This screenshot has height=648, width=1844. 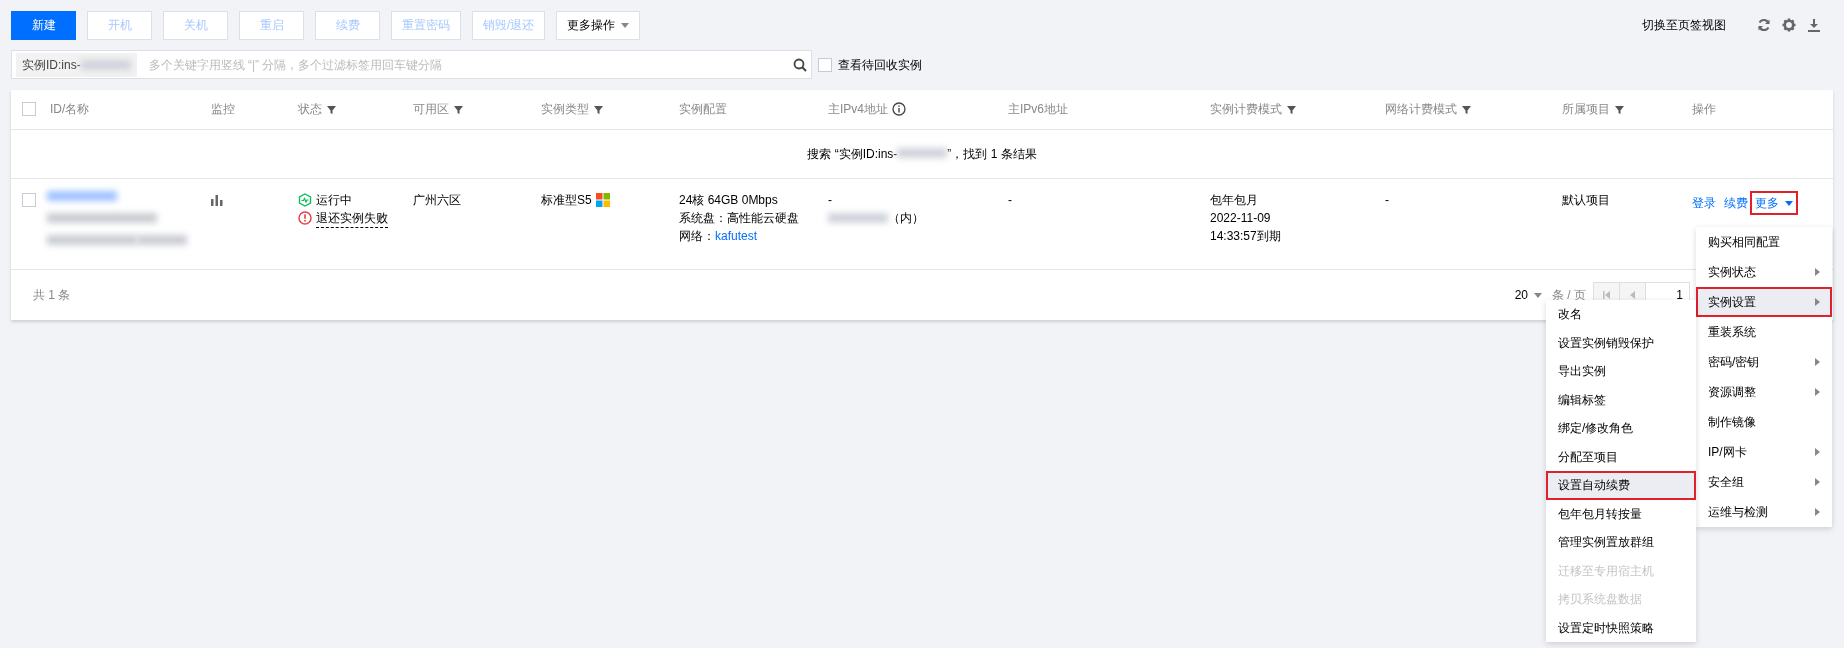 I want to click on toolbar-button: 新建, so click(x=43, y=25).